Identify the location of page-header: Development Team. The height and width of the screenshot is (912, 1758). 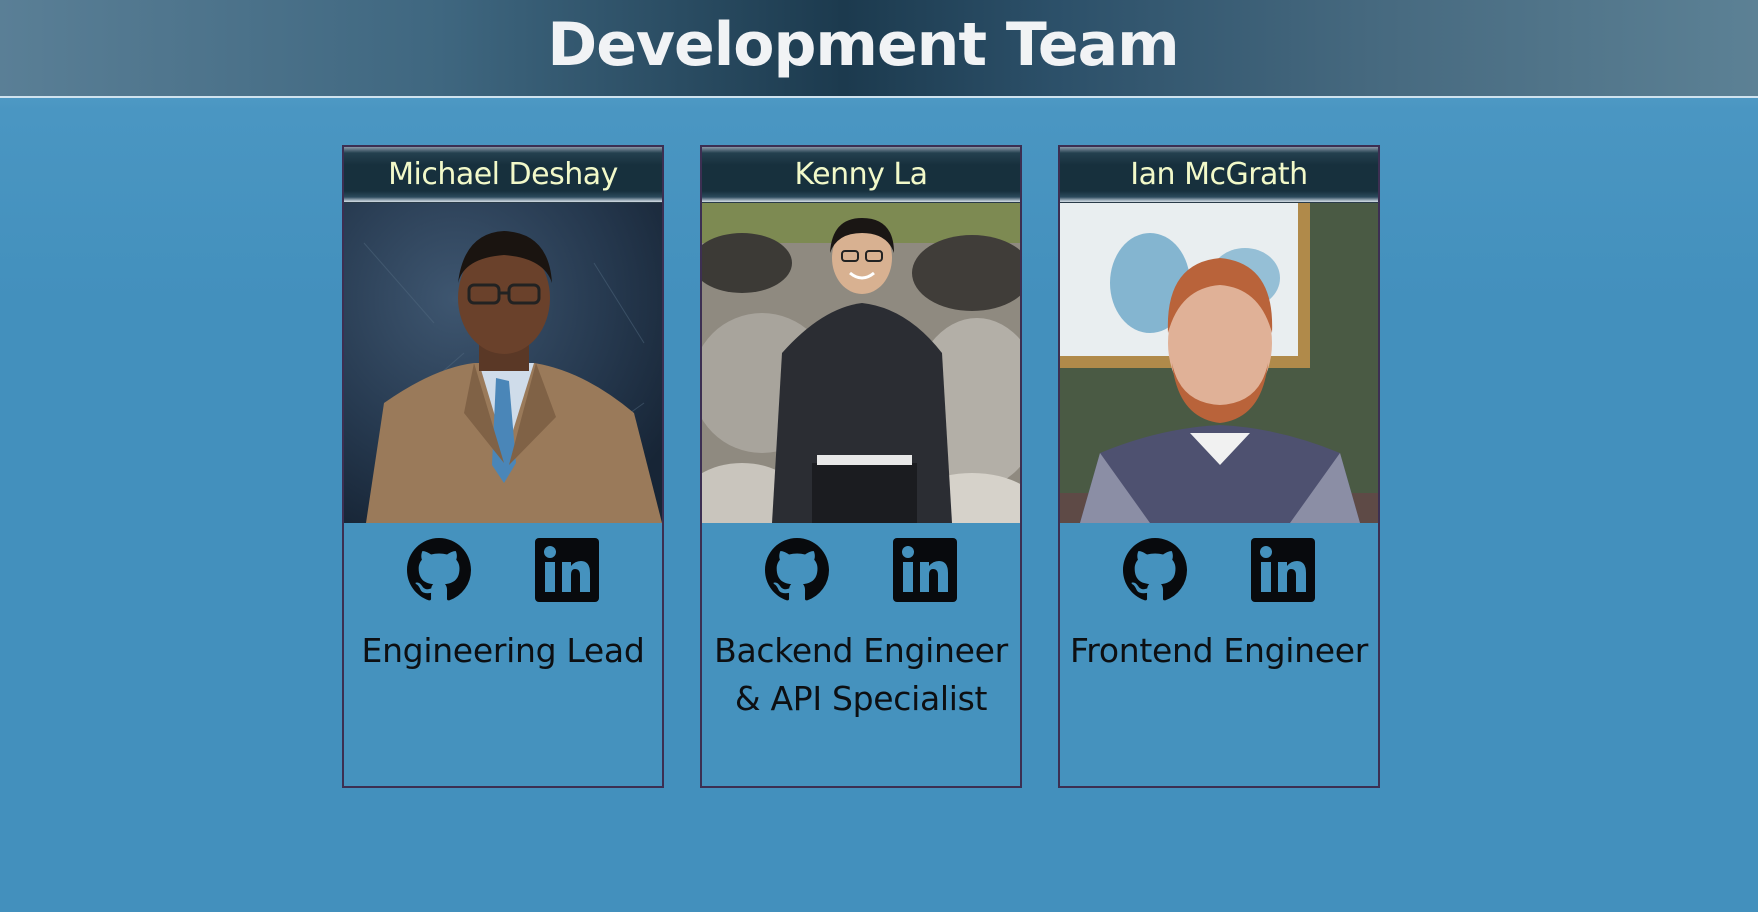
(879, 49).